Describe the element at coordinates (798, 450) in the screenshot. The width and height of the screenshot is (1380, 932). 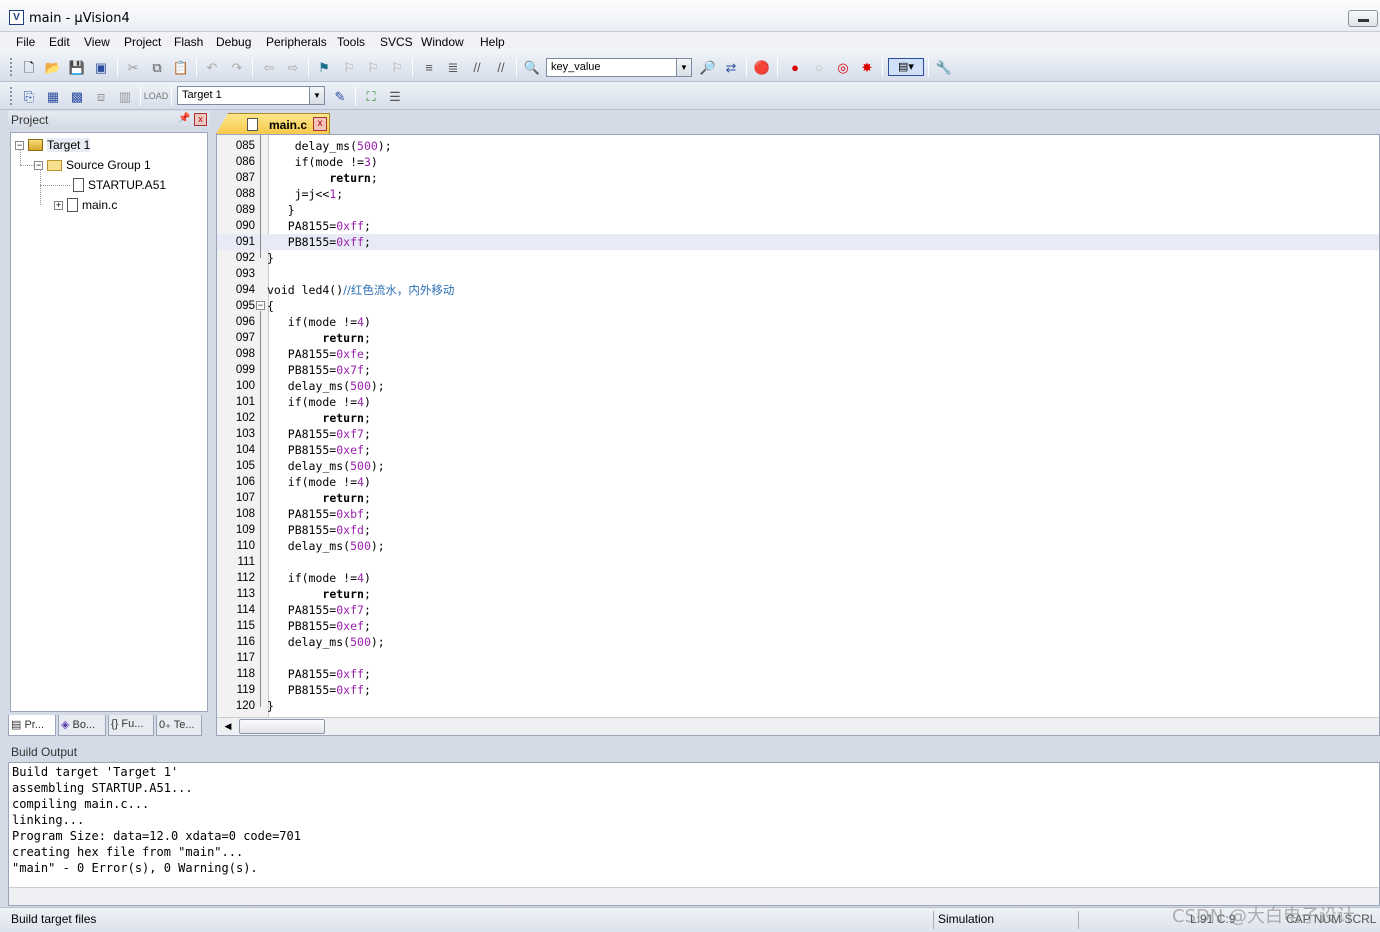
I see `code-line: 104 PB8155=0xef;` at that location.